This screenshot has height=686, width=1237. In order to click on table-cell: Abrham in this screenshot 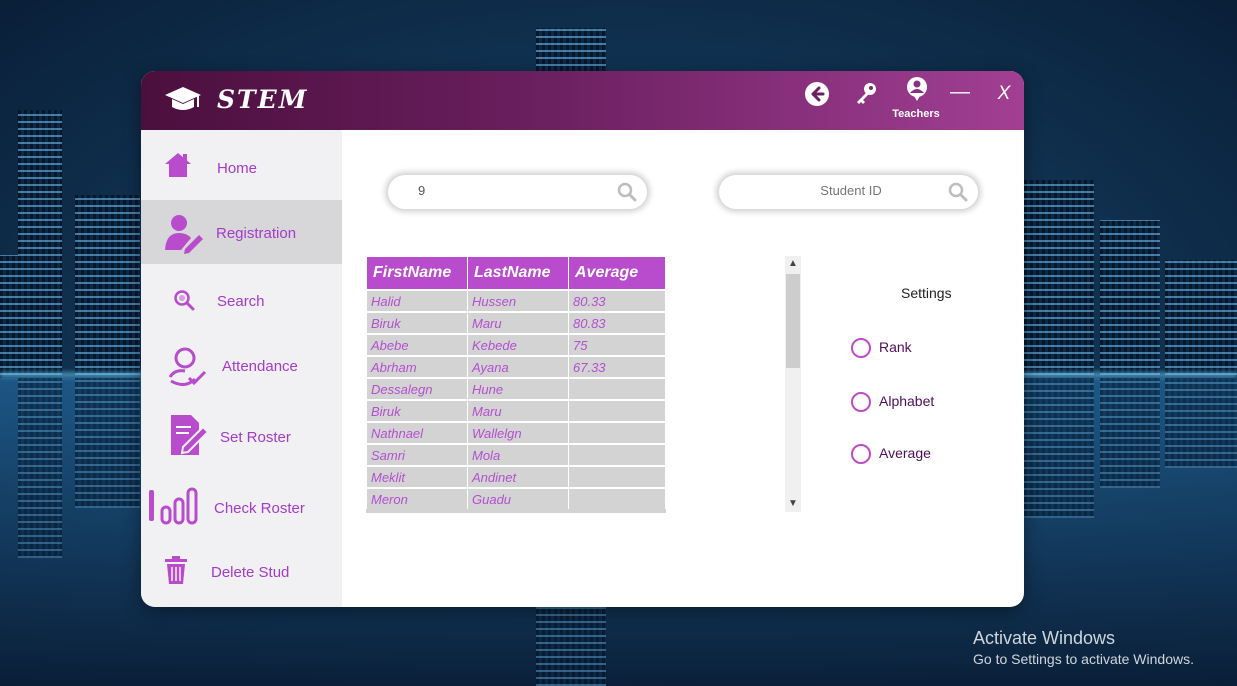, I will do `click(417, 367)`.